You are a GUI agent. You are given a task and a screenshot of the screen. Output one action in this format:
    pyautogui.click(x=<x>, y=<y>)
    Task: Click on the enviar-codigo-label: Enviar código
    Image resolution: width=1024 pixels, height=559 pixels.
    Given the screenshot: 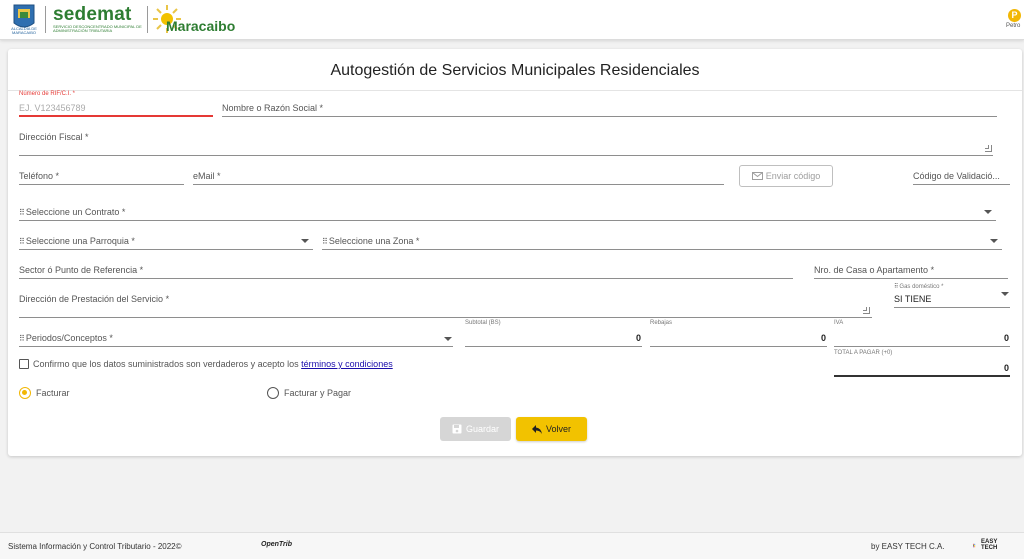 What is the action you would take?
    pyautogui.click(x=793, y=176)
    